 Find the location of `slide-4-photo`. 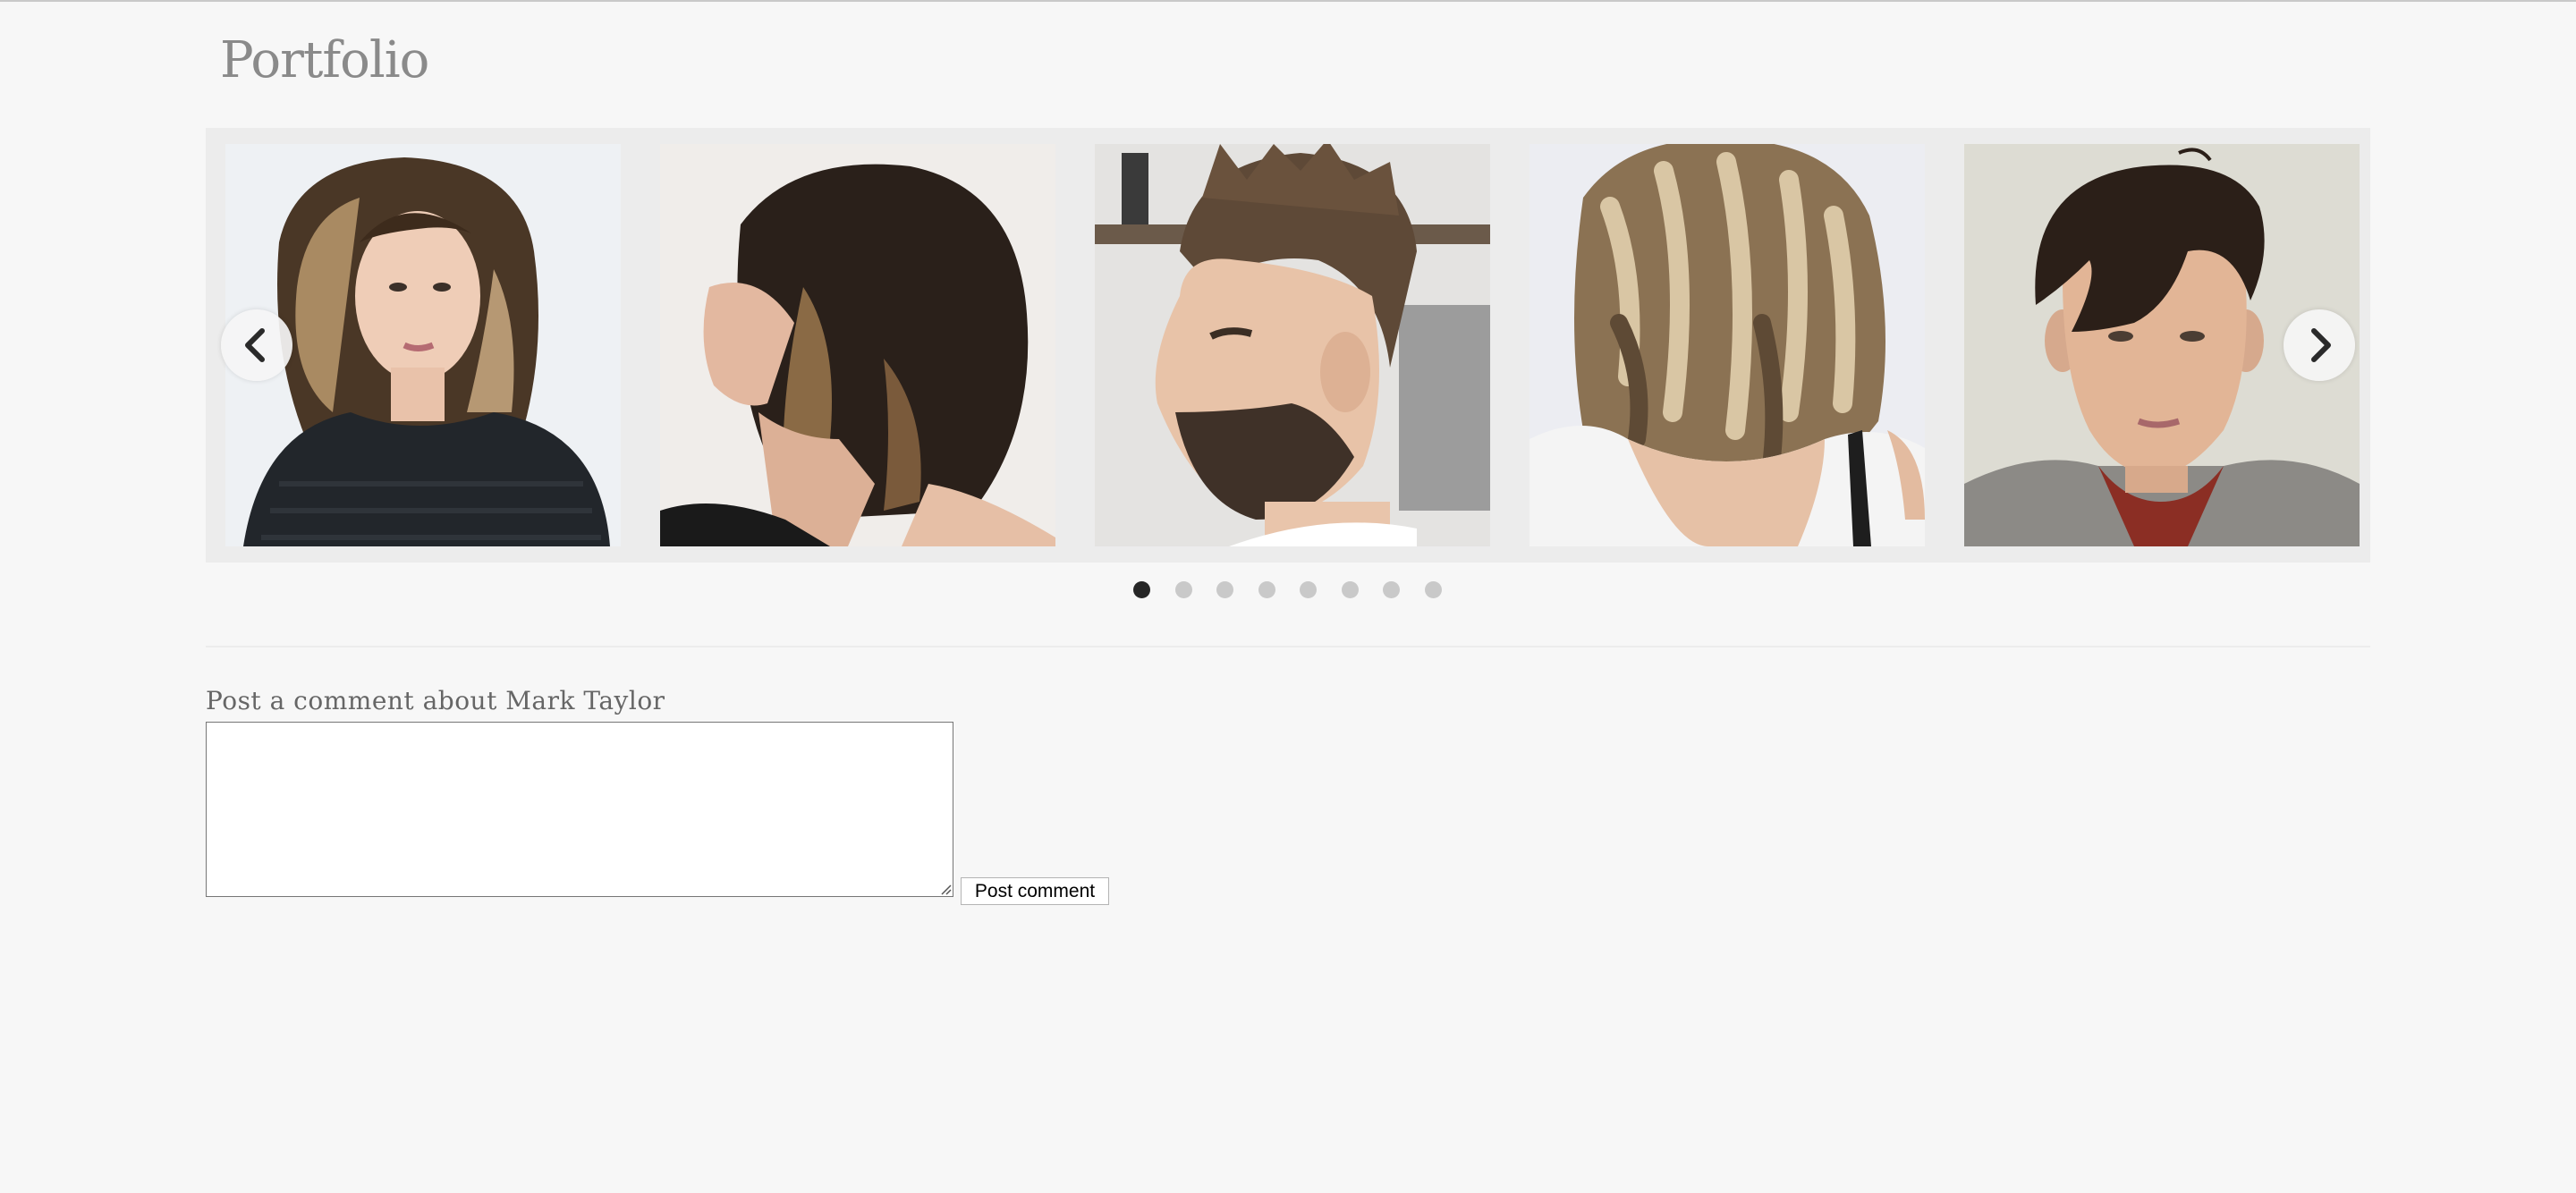

slide-4-photo is located at coordinates (1727, 345).